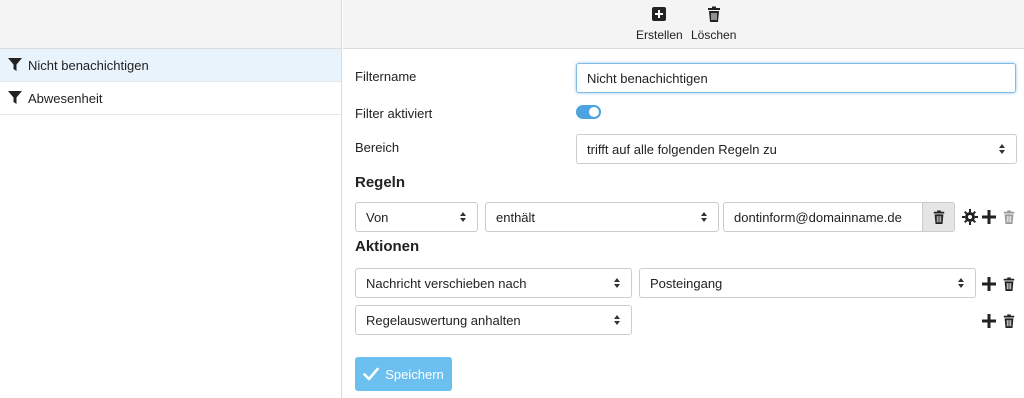  Describe the element at coordinates (377, 217) in the screenshot. I see `rule-field-value: Von` at that location.